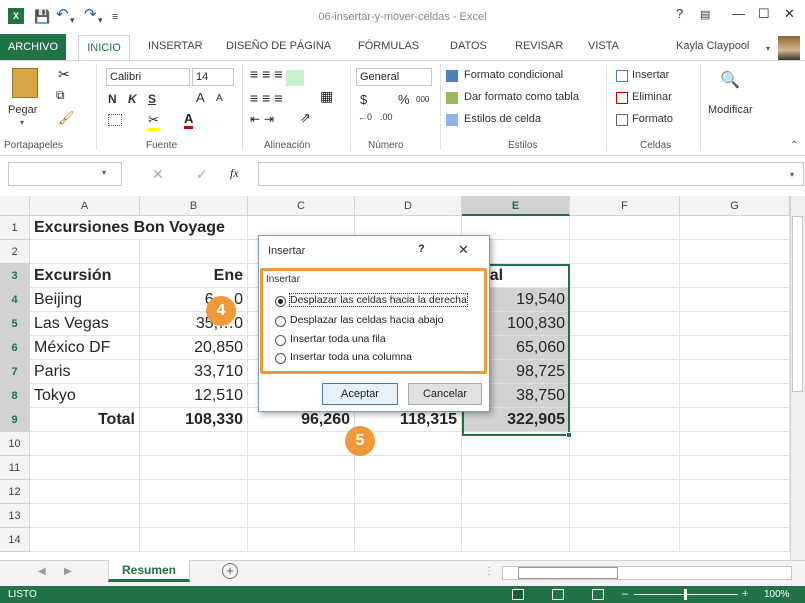 The width and height of the screenshot is (805, 603). Describe the element at coordinates (502, 119) in the screenshot. I see `cell-styles-button: Estilos de celda` at that location.